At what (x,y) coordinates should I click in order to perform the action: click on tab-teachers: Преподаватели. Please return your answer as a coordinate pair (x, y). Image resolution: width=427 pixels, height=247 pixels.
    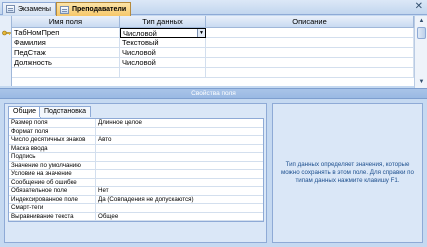
    Looking at the image, I should click on (94, 9).